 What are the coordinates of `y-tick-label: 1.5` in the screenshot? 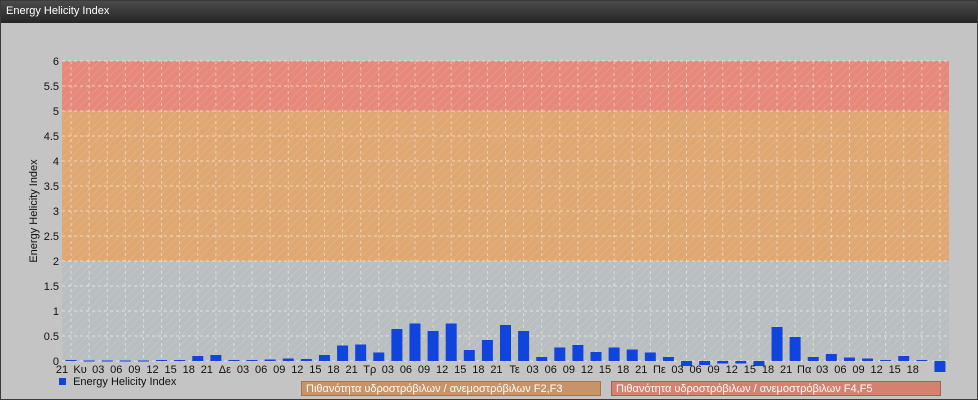 It's located at (51, 287).